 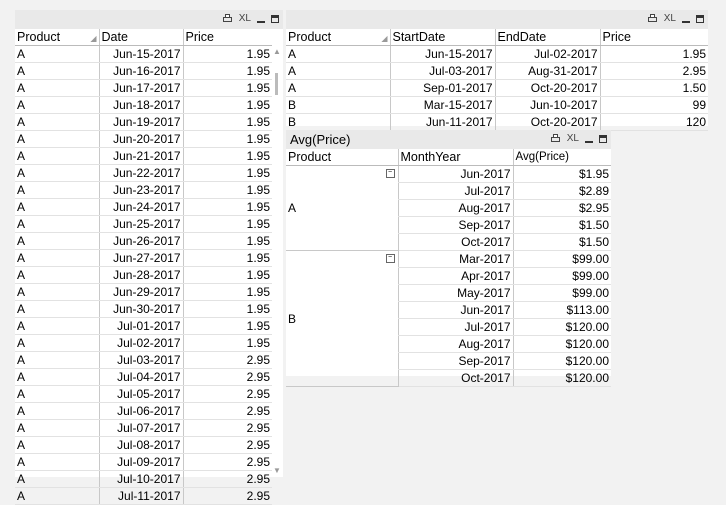 I want to click on product-group-cell: − A, so click(x=342, y=208).